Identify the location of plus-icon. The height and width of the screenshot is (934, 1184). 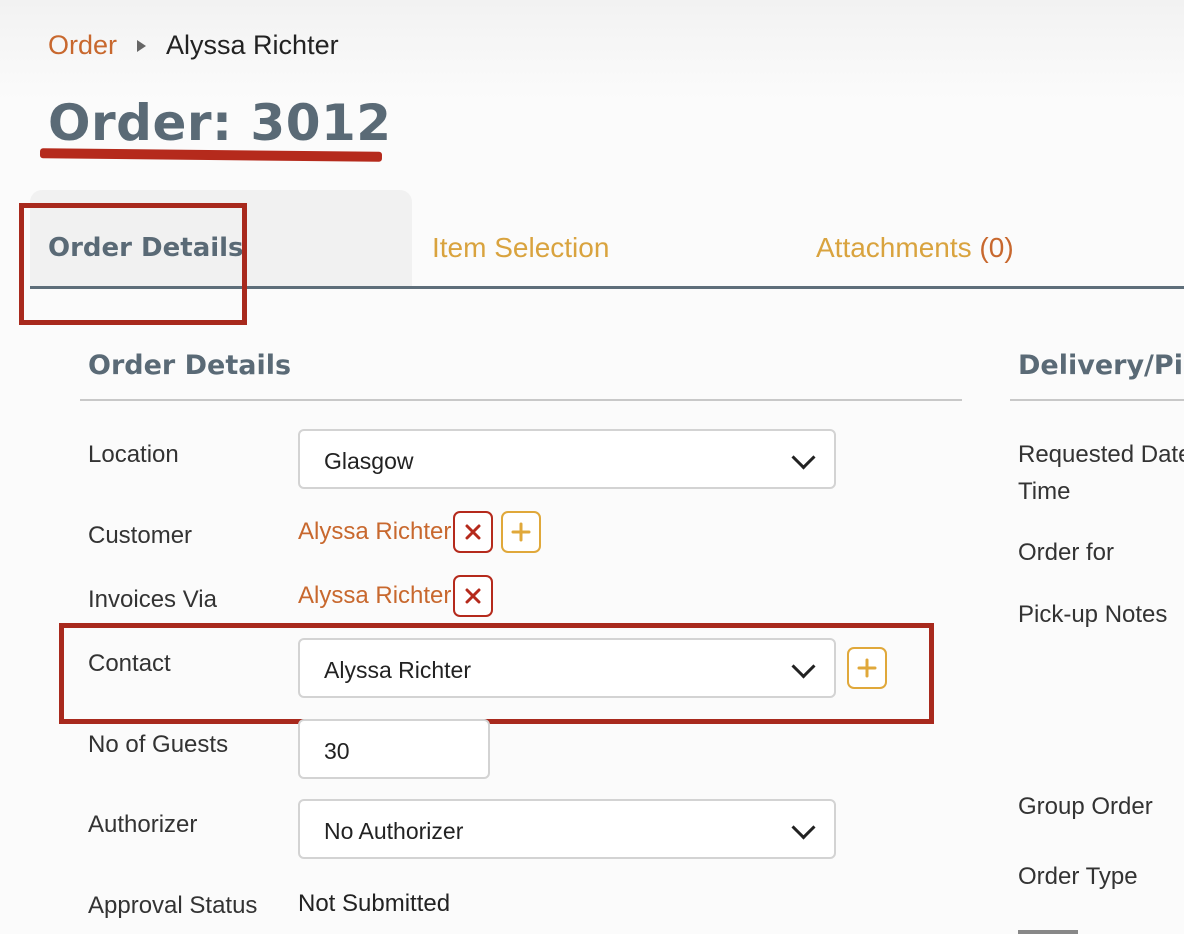
(521, 532).